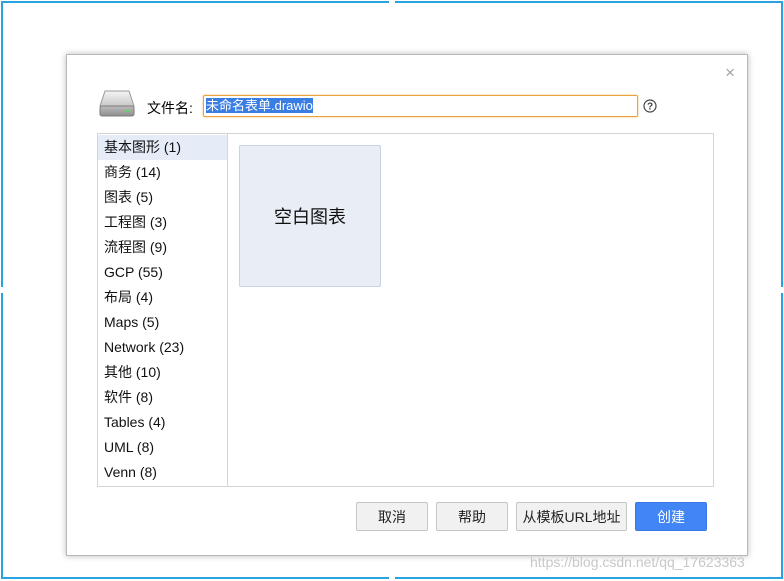 The height and width of the screenshot is (581, 784). Describe the element at coordinates (472, 516) in the screenshot. I see `help-button: 帮助` at that location.